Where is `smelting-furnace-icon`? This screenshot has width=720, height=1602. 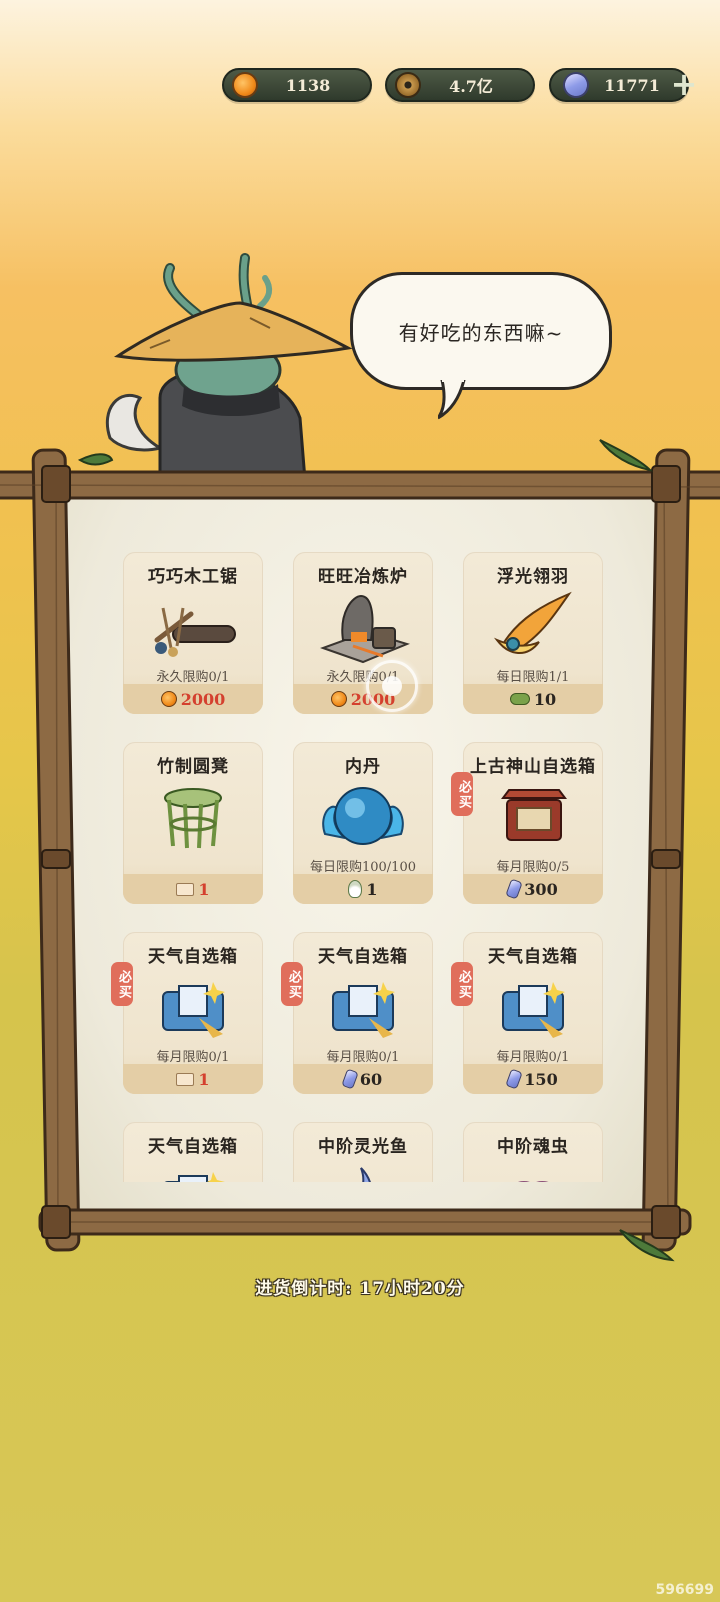
smelting-furnace-icon is located at coordinates (365, 629).